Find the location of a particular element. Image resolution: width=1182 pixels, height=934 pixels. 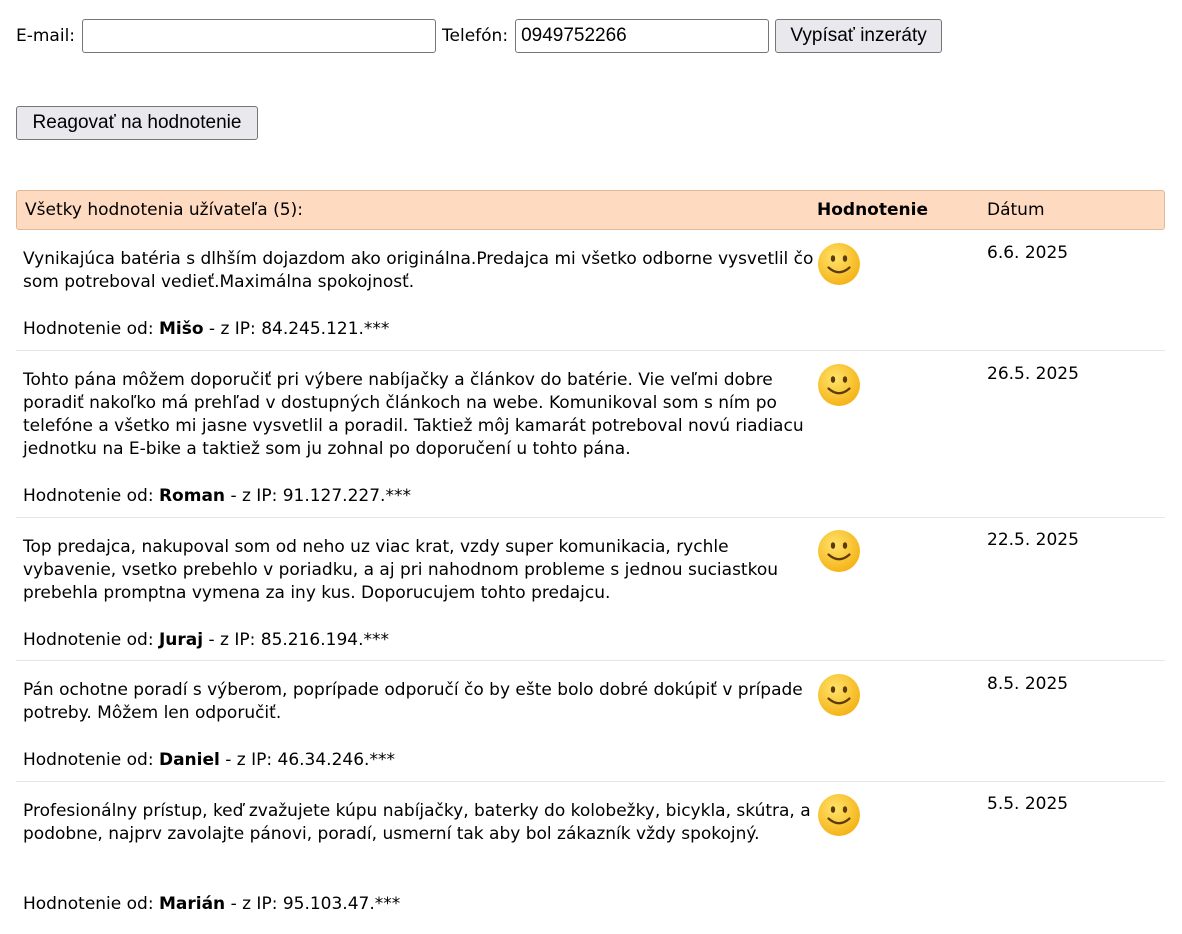

author-name: Mišo is located at coordinates (181, 329).